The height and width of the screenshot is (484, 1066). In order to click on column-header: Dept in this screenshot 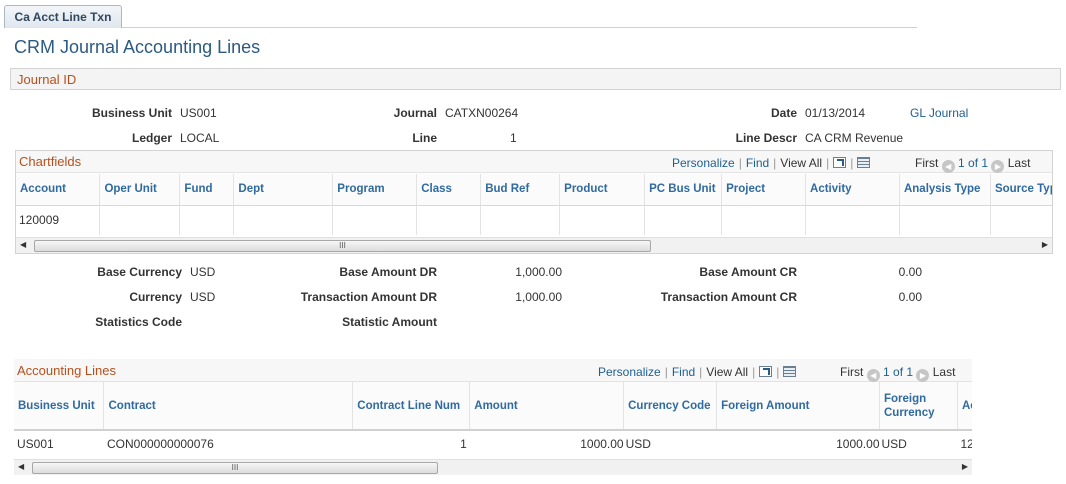, I will do `click(283, 190)`.